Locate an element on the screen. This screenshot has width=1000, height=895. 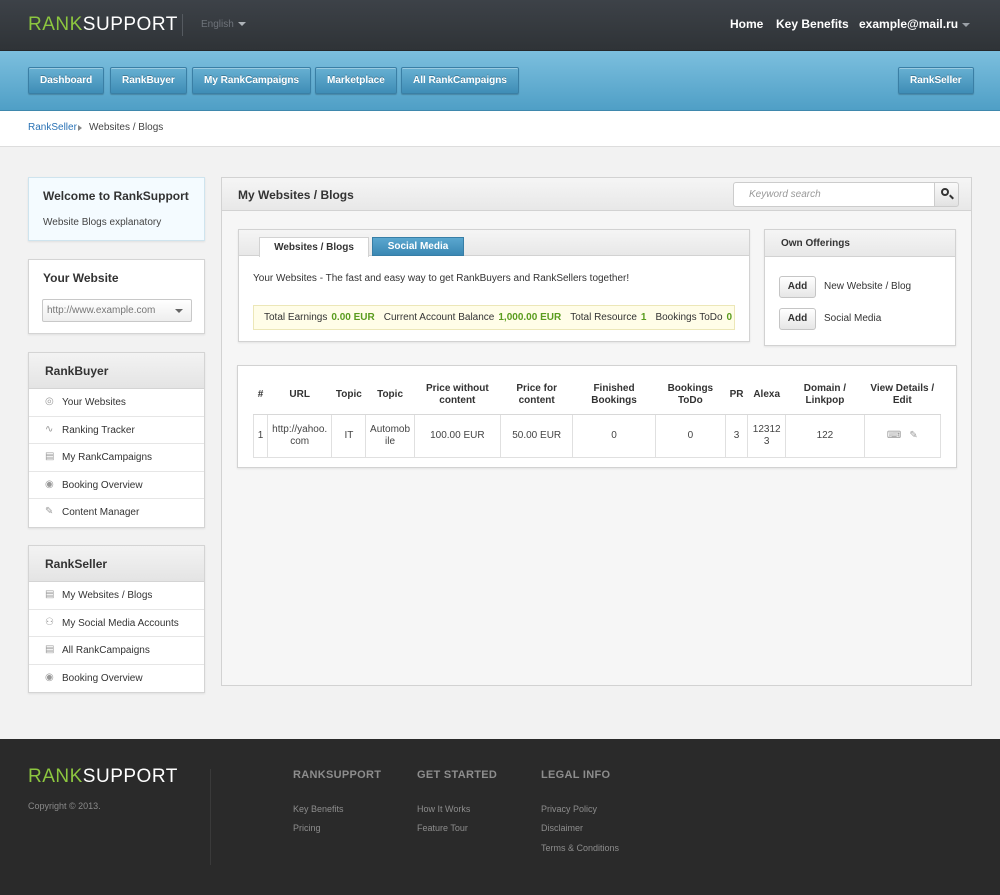
footer-col-title: LEGAL INFO is located at coordinates (576, 775).